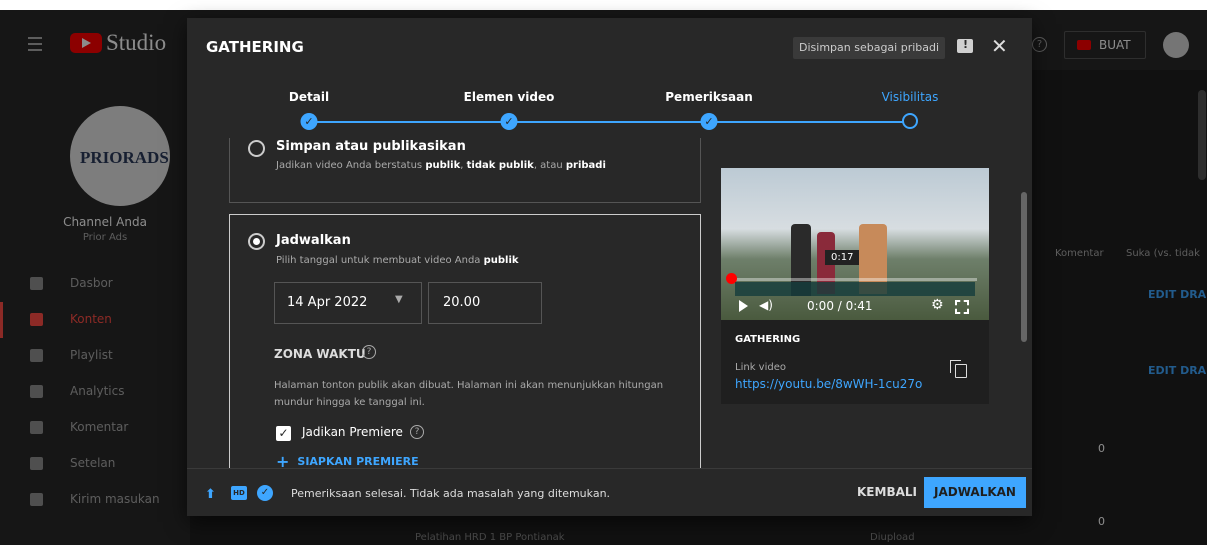 This screenshot has width=1207, height=545. Describe the element at coordinates (91, 319) in the screenshot. I see `sidebar-item-label: Konten` at that location.